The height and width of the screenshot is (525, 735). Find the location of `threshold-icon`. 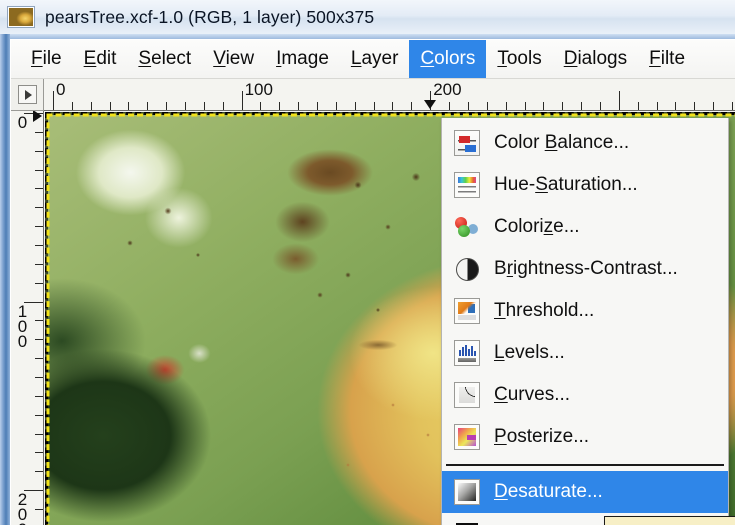

threshold-icon is located at coordinates (467, 311).